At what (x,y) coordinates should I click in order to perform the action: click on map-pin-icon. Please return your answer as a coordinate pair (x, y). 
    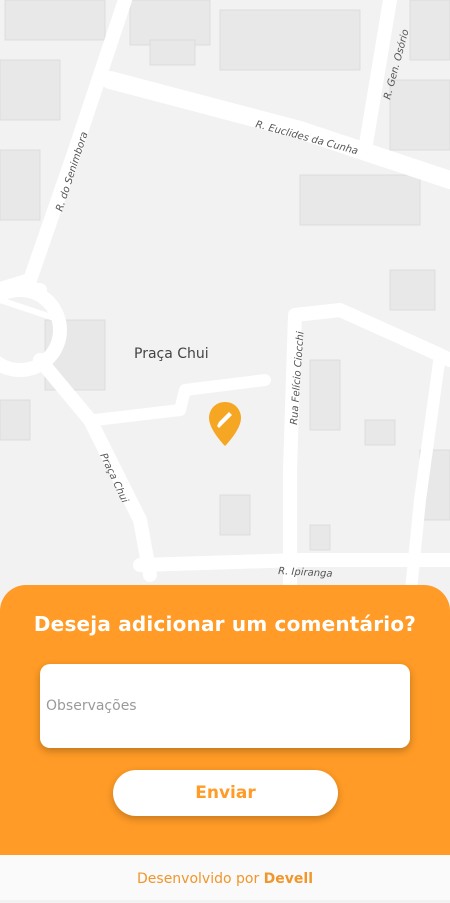
    Looking at the image, I should click on (225, 425).